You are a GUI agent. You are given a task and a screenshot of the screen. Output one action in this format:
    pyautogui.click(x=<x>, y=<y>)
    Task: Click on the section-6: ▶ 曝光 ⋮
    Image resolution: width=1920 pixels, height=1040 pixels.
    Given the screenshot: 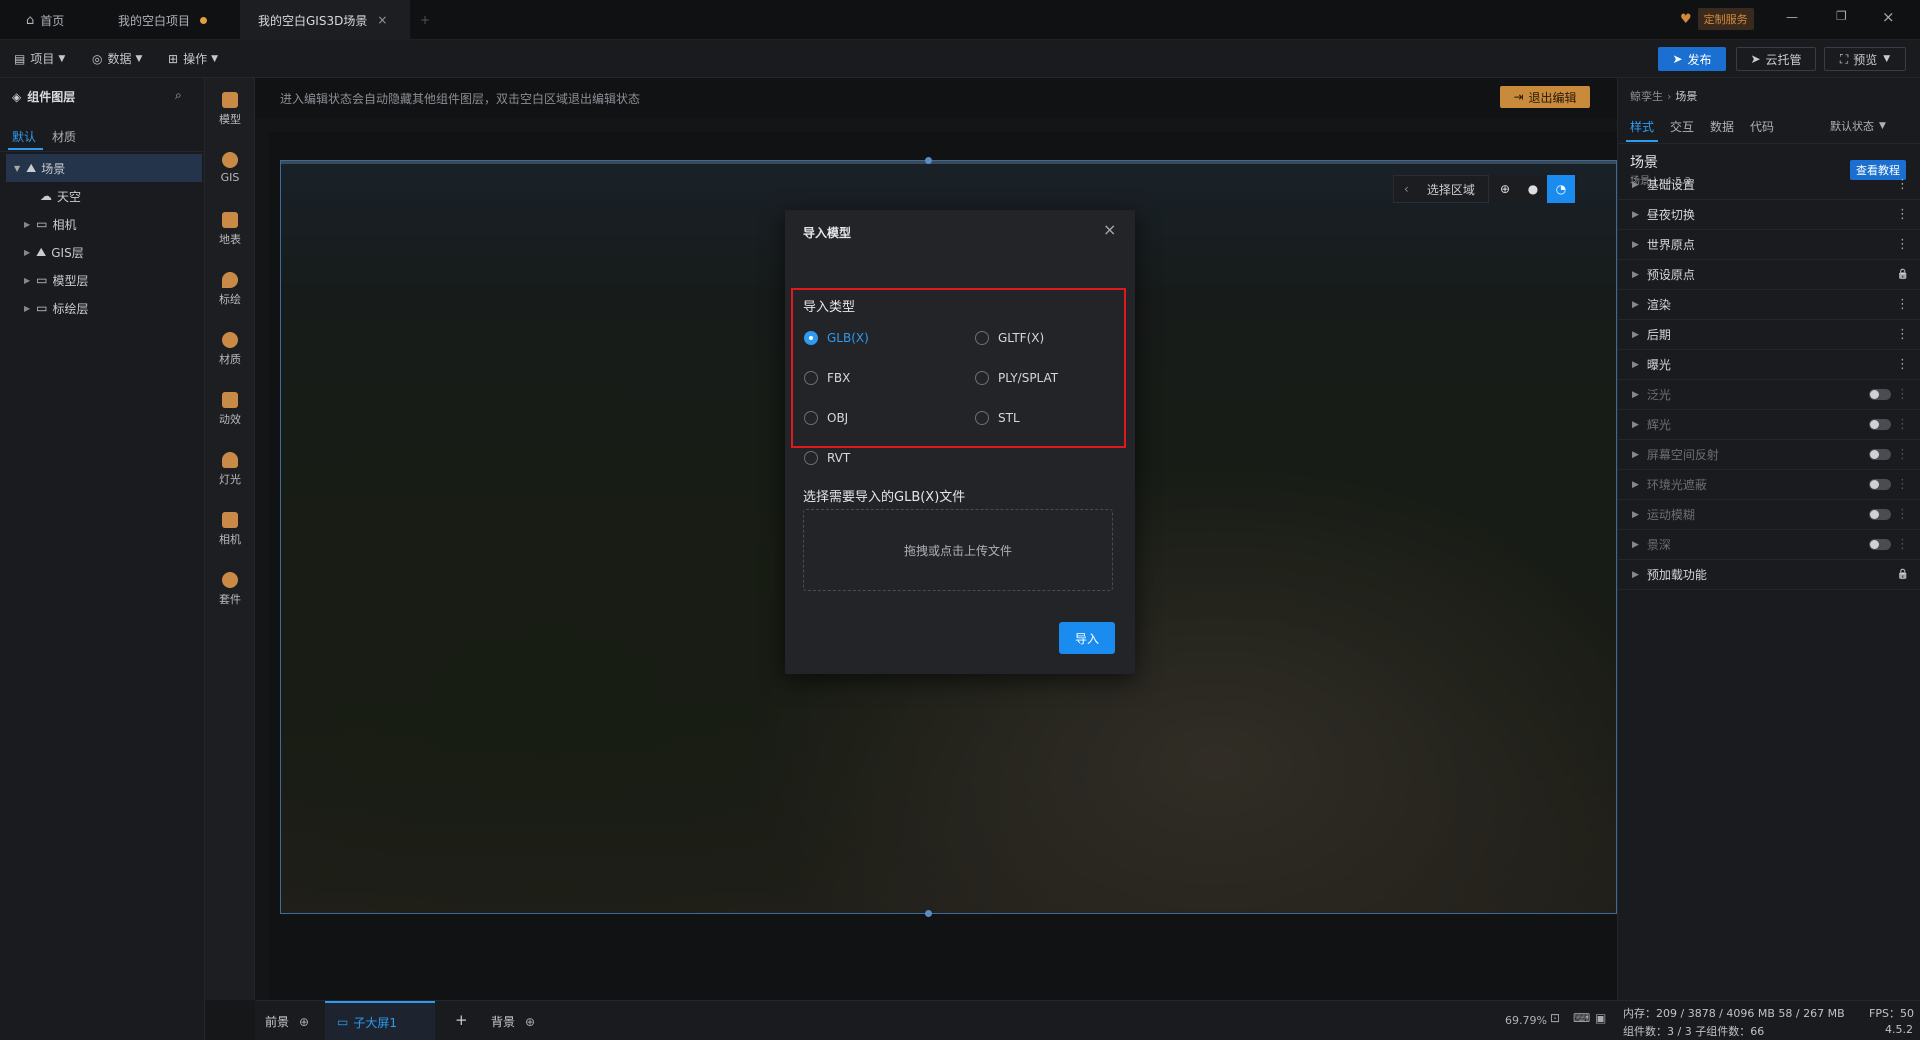 What is the action you would take?
    pyautogui.click(x=1769, y=365)
    